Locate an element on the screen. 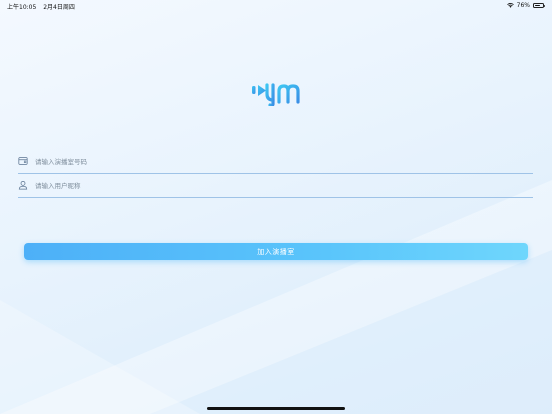 Image resolution: width=552 pixels, height=414 pixels. status-bar: 上午10:05 2月4日周四 76% is located at coordinates (276, 6).